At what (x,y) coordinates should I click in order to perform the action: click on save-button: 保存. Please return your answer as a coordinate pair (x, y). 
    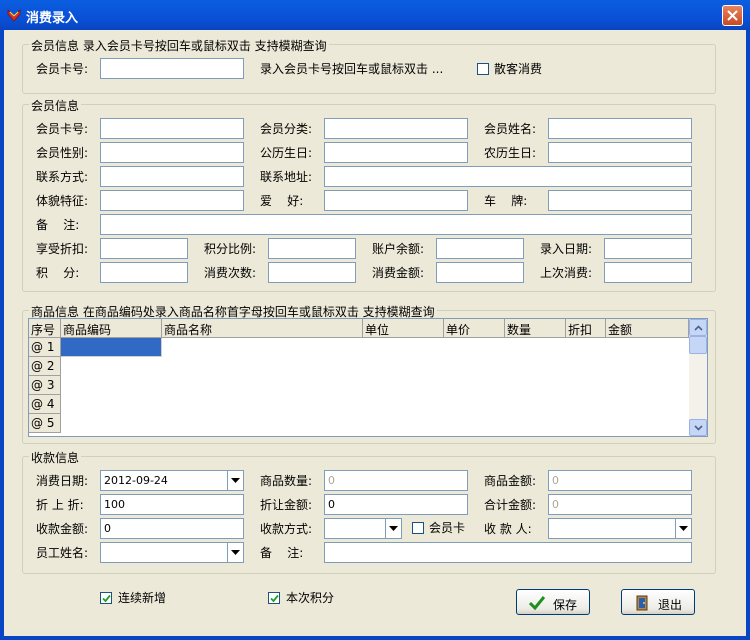
    Looking at the image, I should click on (553, 602).